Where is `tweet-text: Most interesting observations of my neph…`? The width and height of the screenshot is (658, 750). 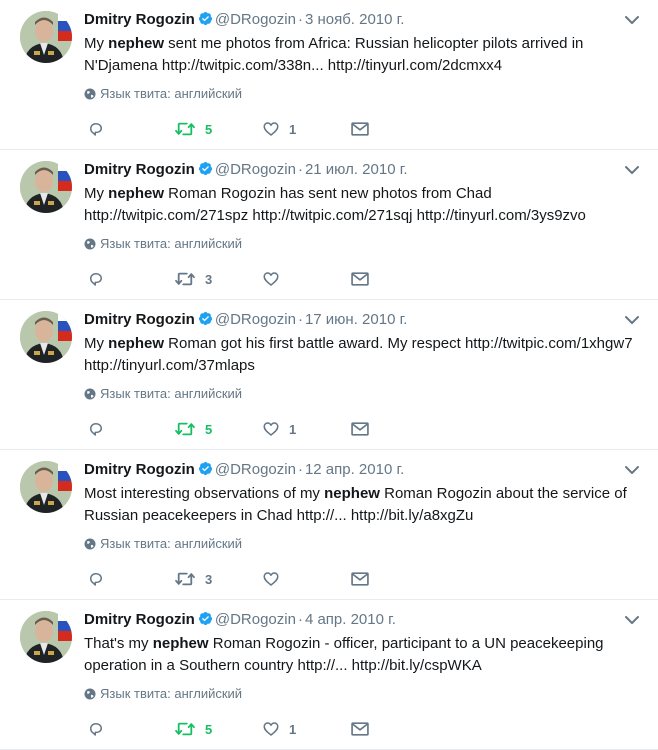 tweet-text: Most interesting observations of my neph… is located at coordinates (364, 505).